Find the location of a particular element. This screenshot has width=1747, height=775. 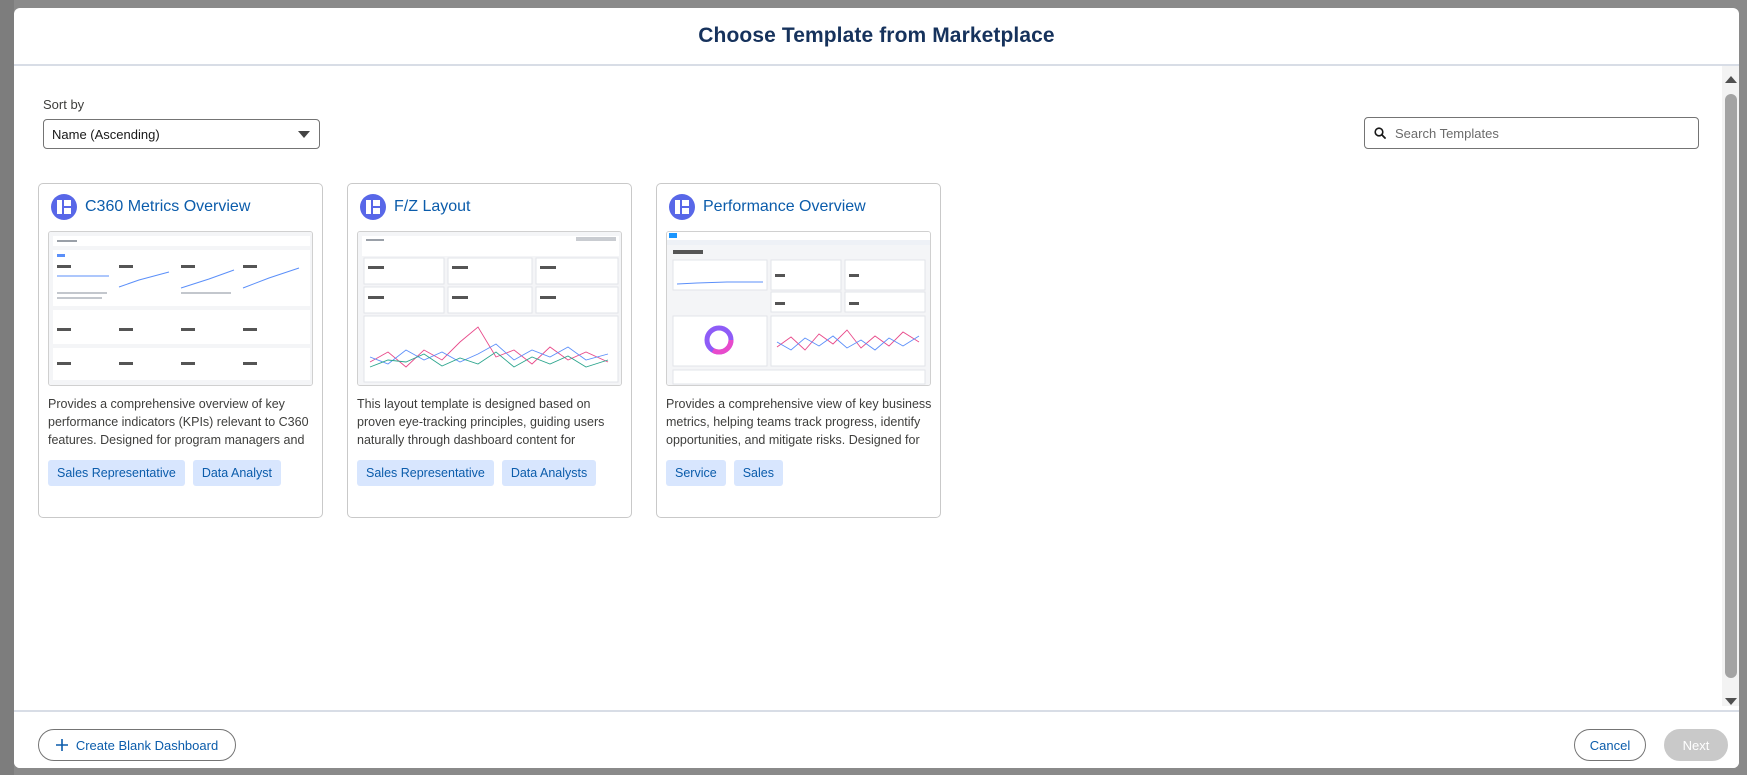

scroll-up-arrow-icon is located at coordinates (1731, 80).